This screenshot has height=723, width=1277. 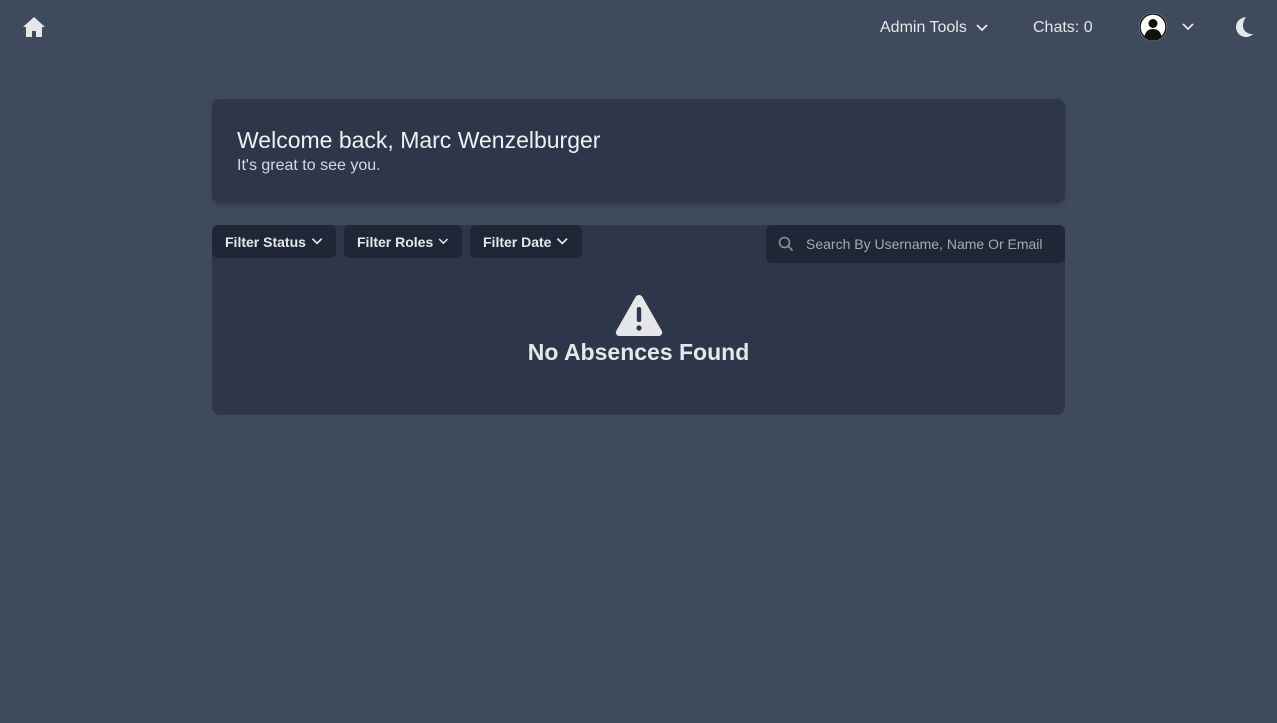 I want to click on admin-tools-dropdown: Admin Tools, so click(x=934, y=28).